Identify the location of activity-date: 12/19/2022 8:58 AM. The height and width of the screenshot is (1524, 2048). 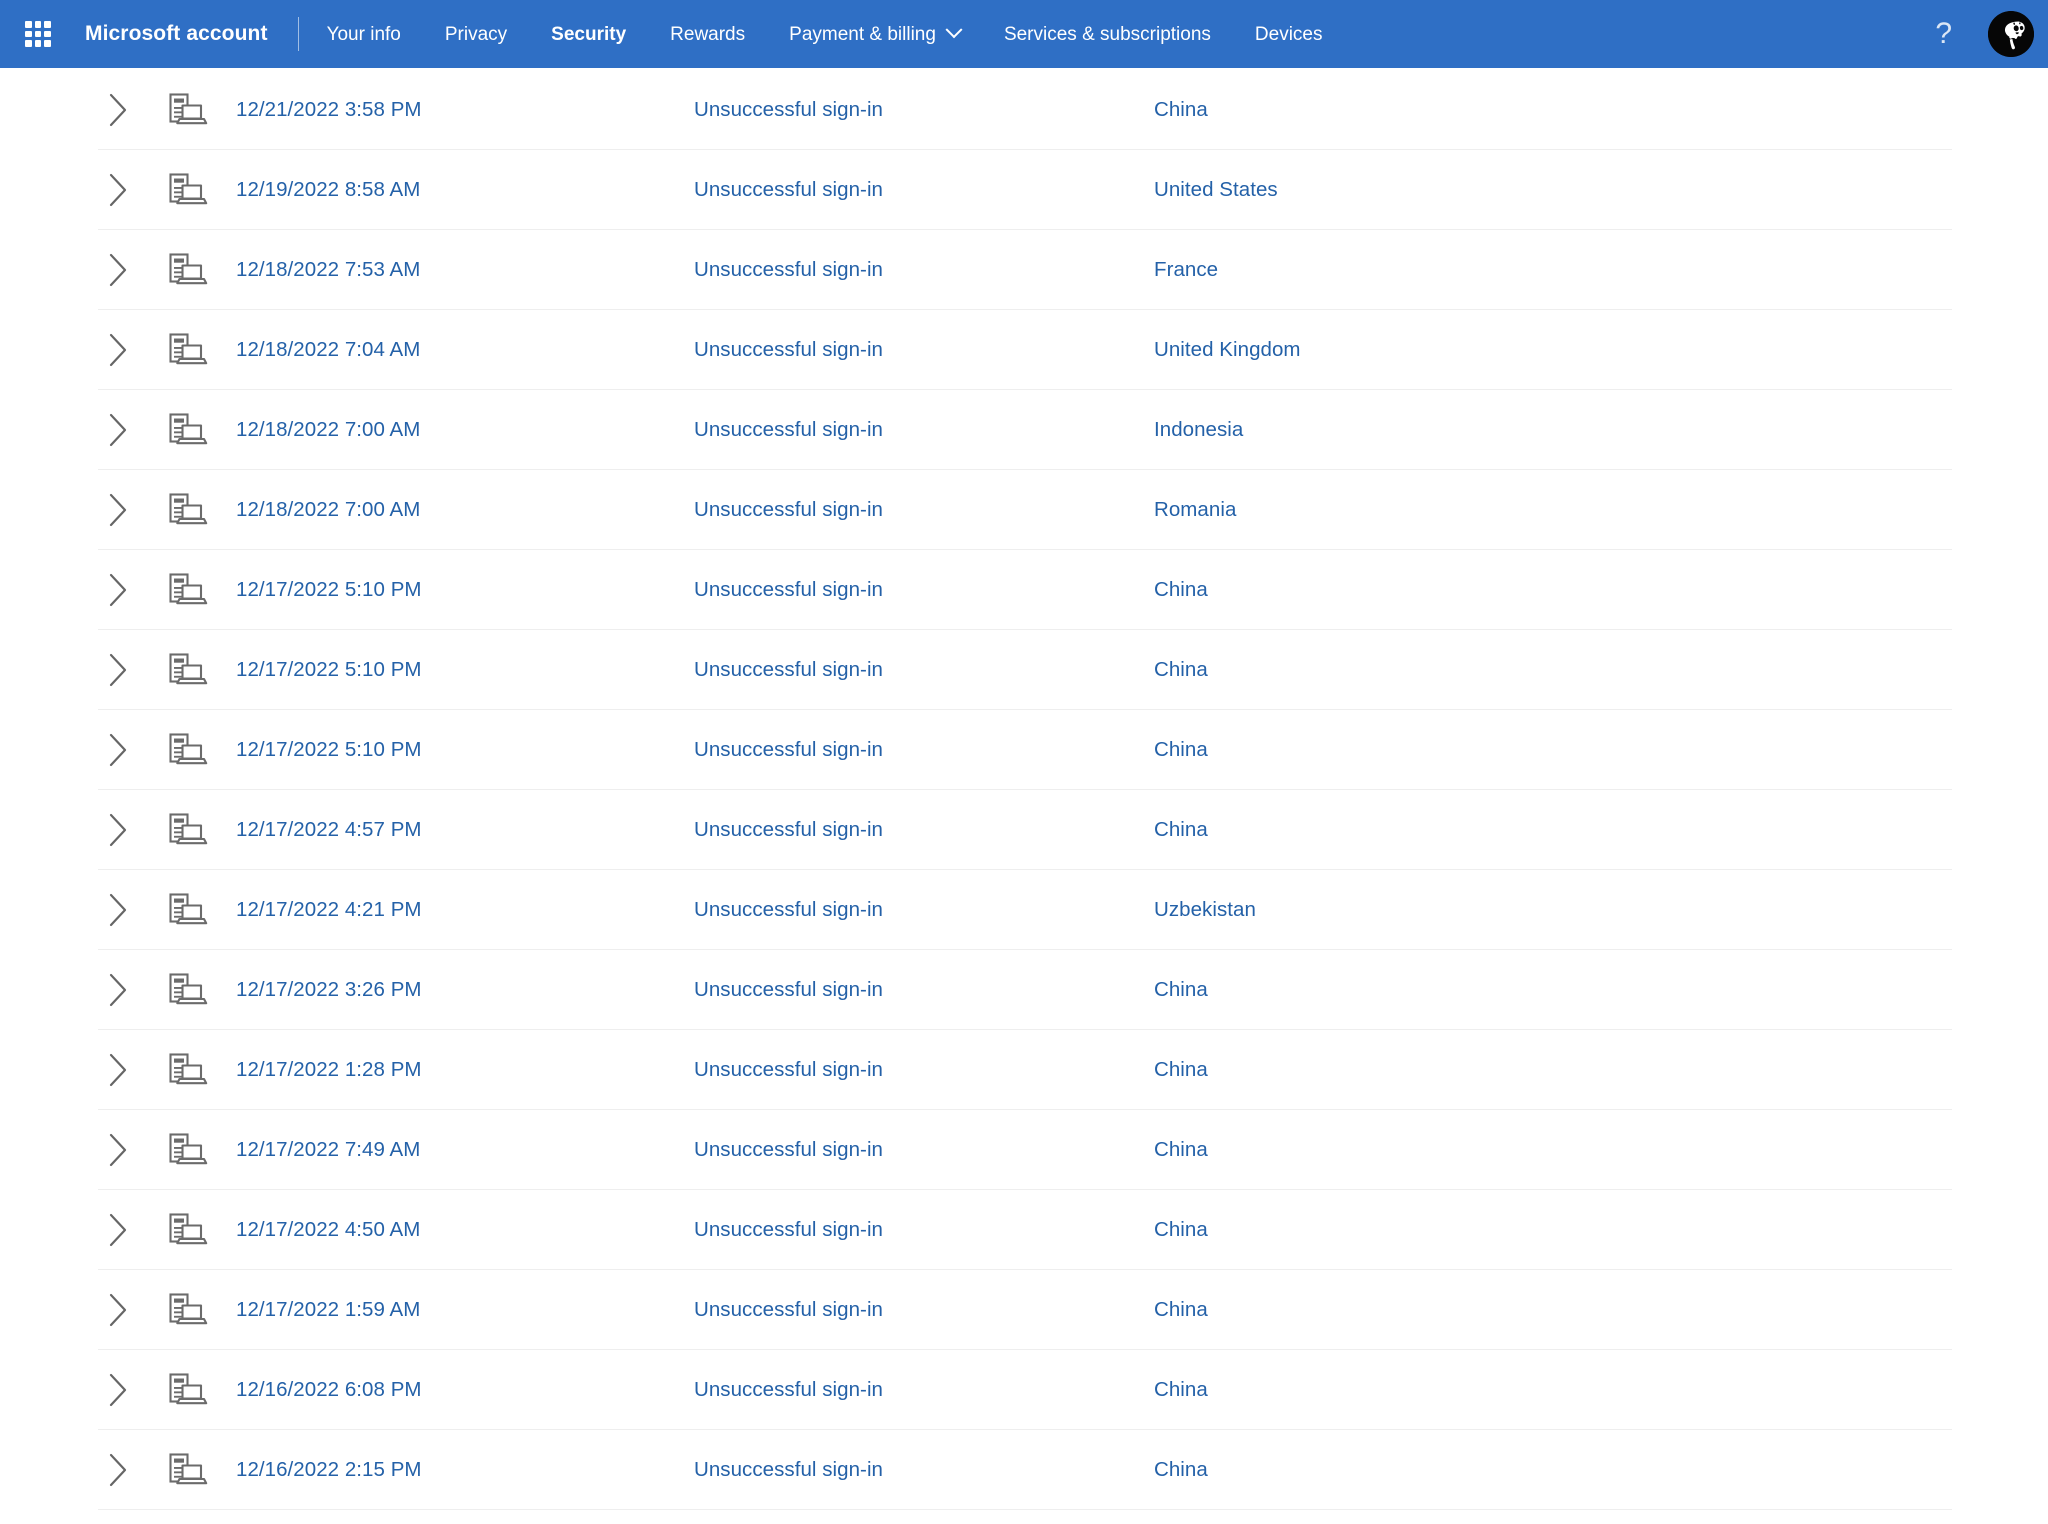
(464, 190).